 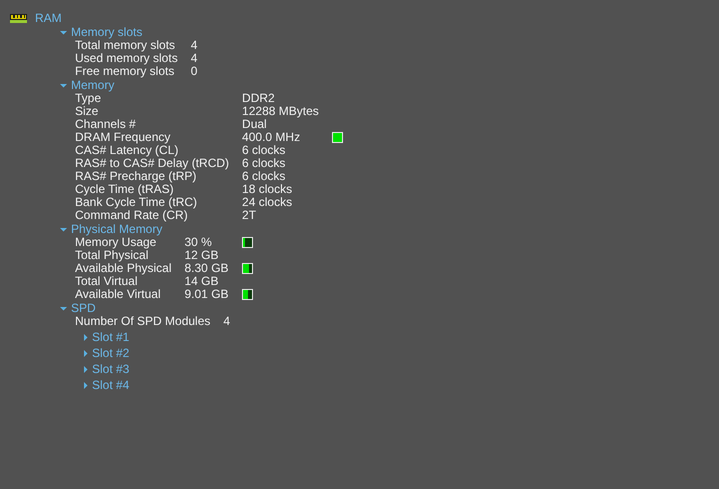 I want to click on property-value: 12288 MBytes, so click(x=280, y=111).